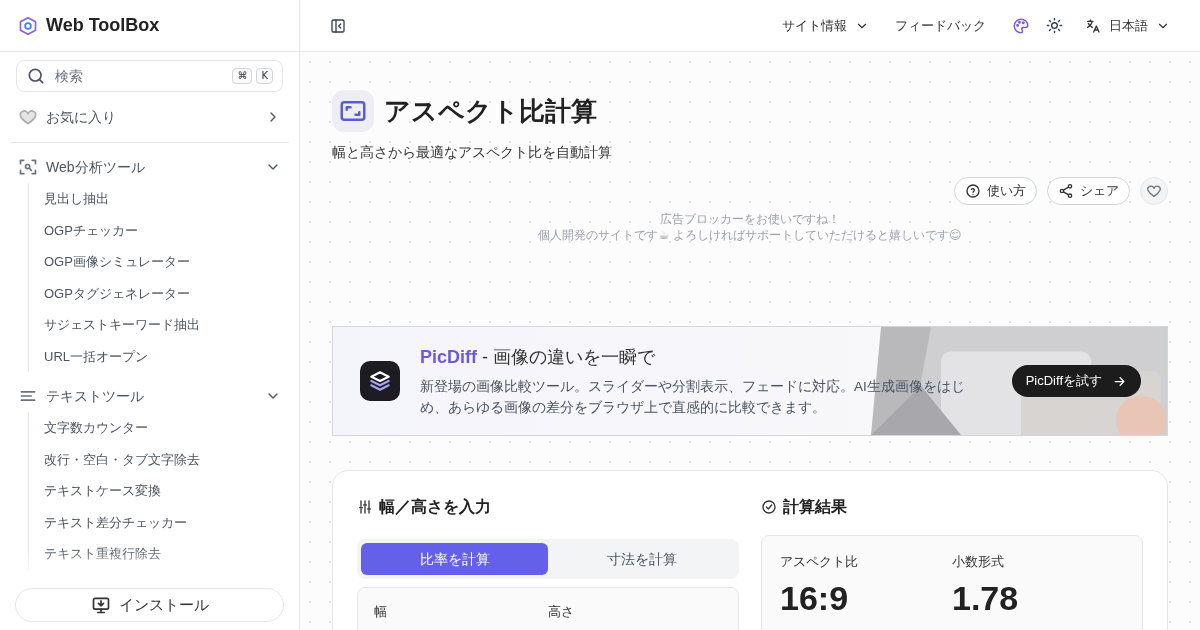 The image size is (1200, 630). I want to click on nav-link: 改行・空白・タブ文字除去, so click(171, 459).